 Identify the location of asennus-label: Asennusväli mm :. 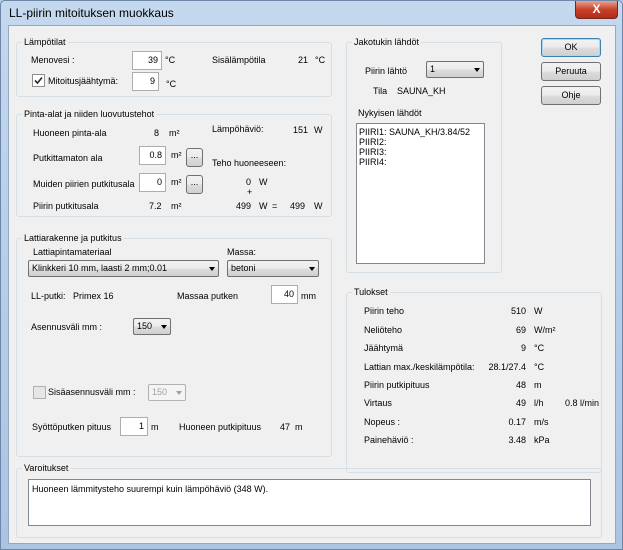
(67, 327).